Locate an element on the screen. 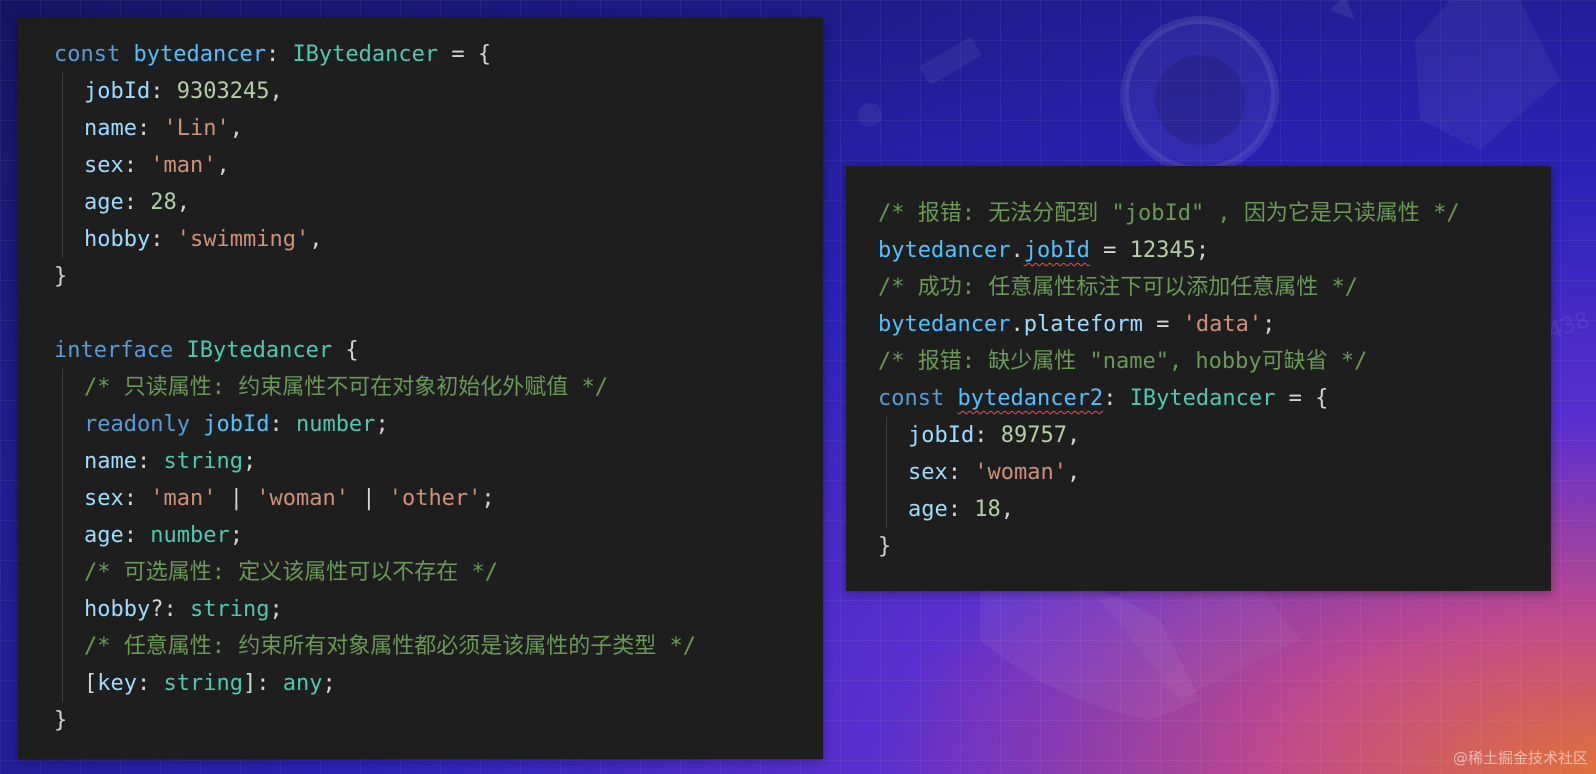 This screenshot has height=774, width=1596. type-token: any is located at coordinates (302, 683).